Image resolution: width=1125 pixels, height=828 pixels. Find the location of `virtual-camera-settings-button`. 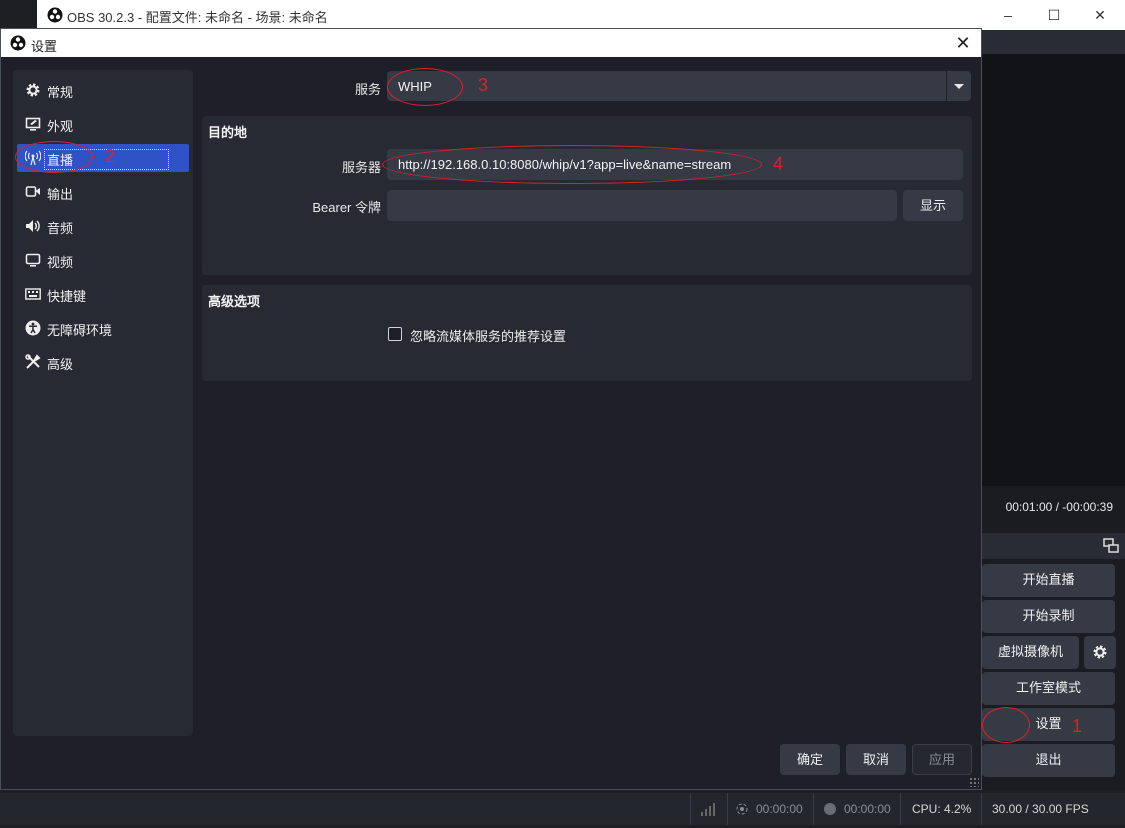

virtual-camera-settings-button is located at coordinates (1100, 652).